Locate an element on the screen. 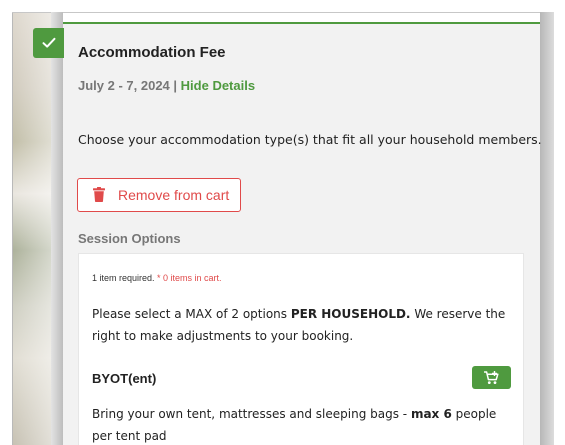  note-bold: PER HOUSEHOLD. is located at coordinates (350, 314).